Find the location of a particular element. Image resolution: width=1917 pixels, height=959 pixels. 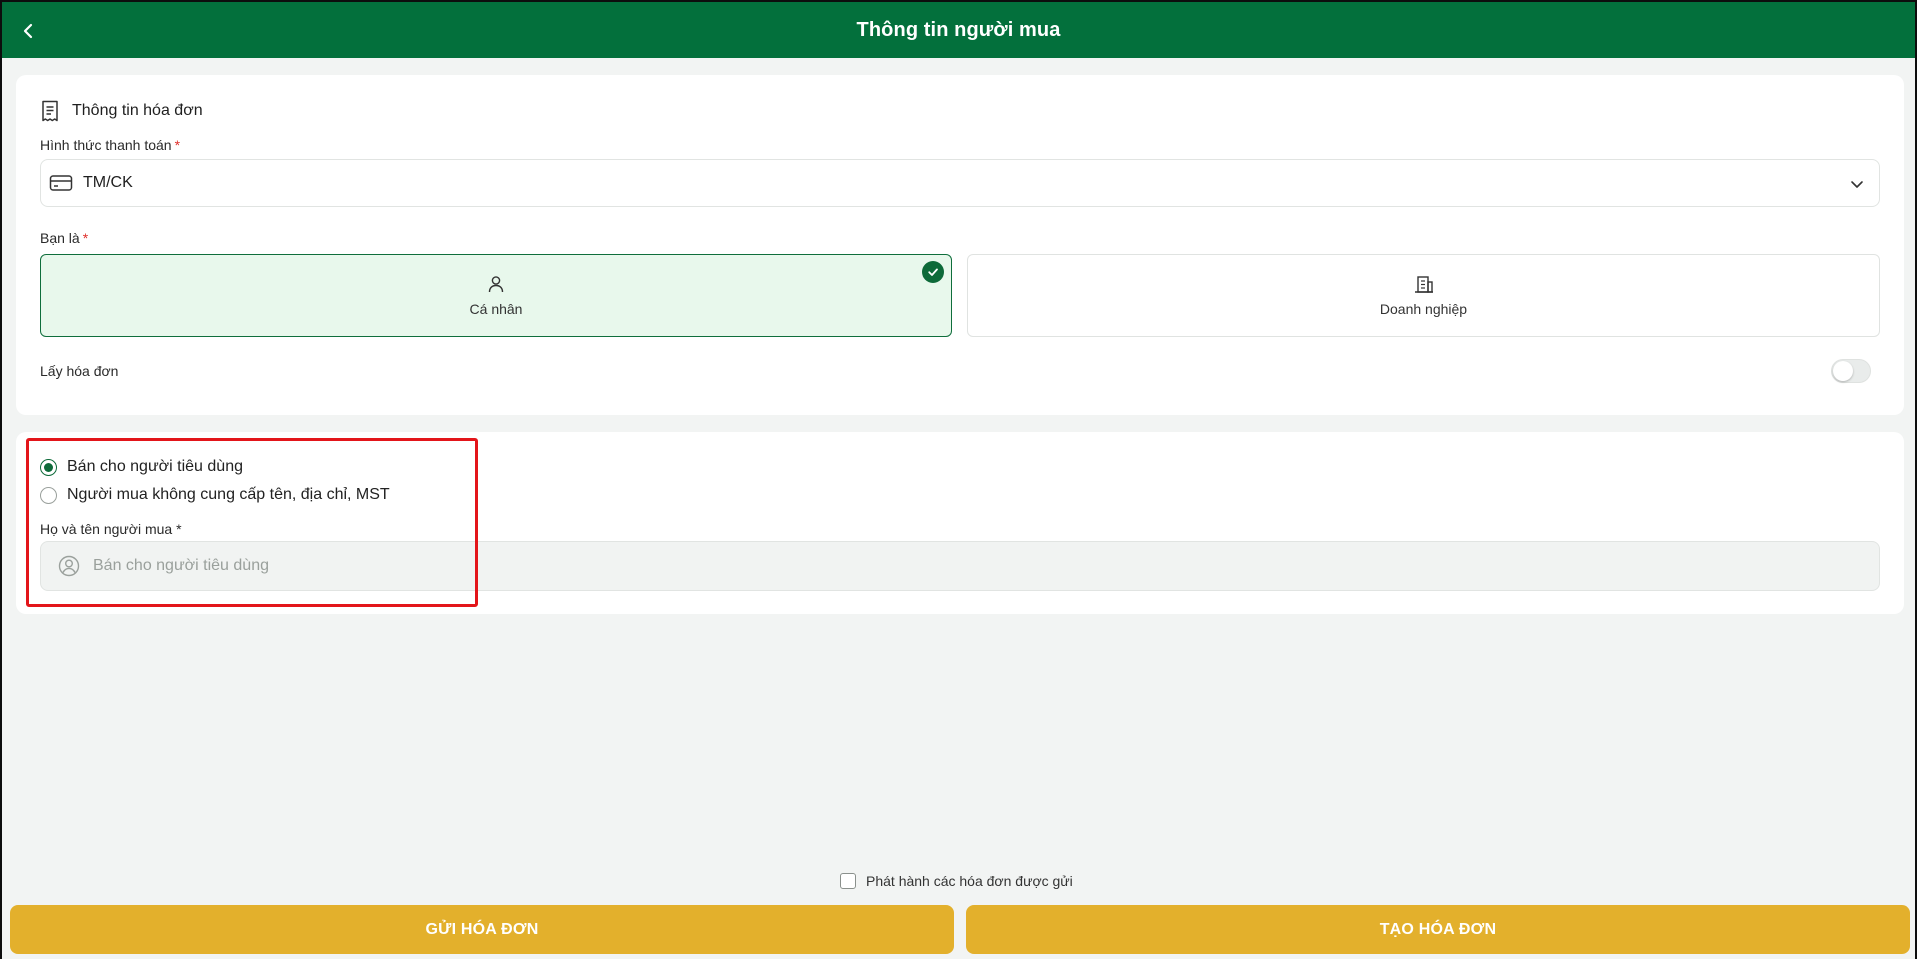

top-bar: Thông tin người mua is located at coordinates (958, 29).